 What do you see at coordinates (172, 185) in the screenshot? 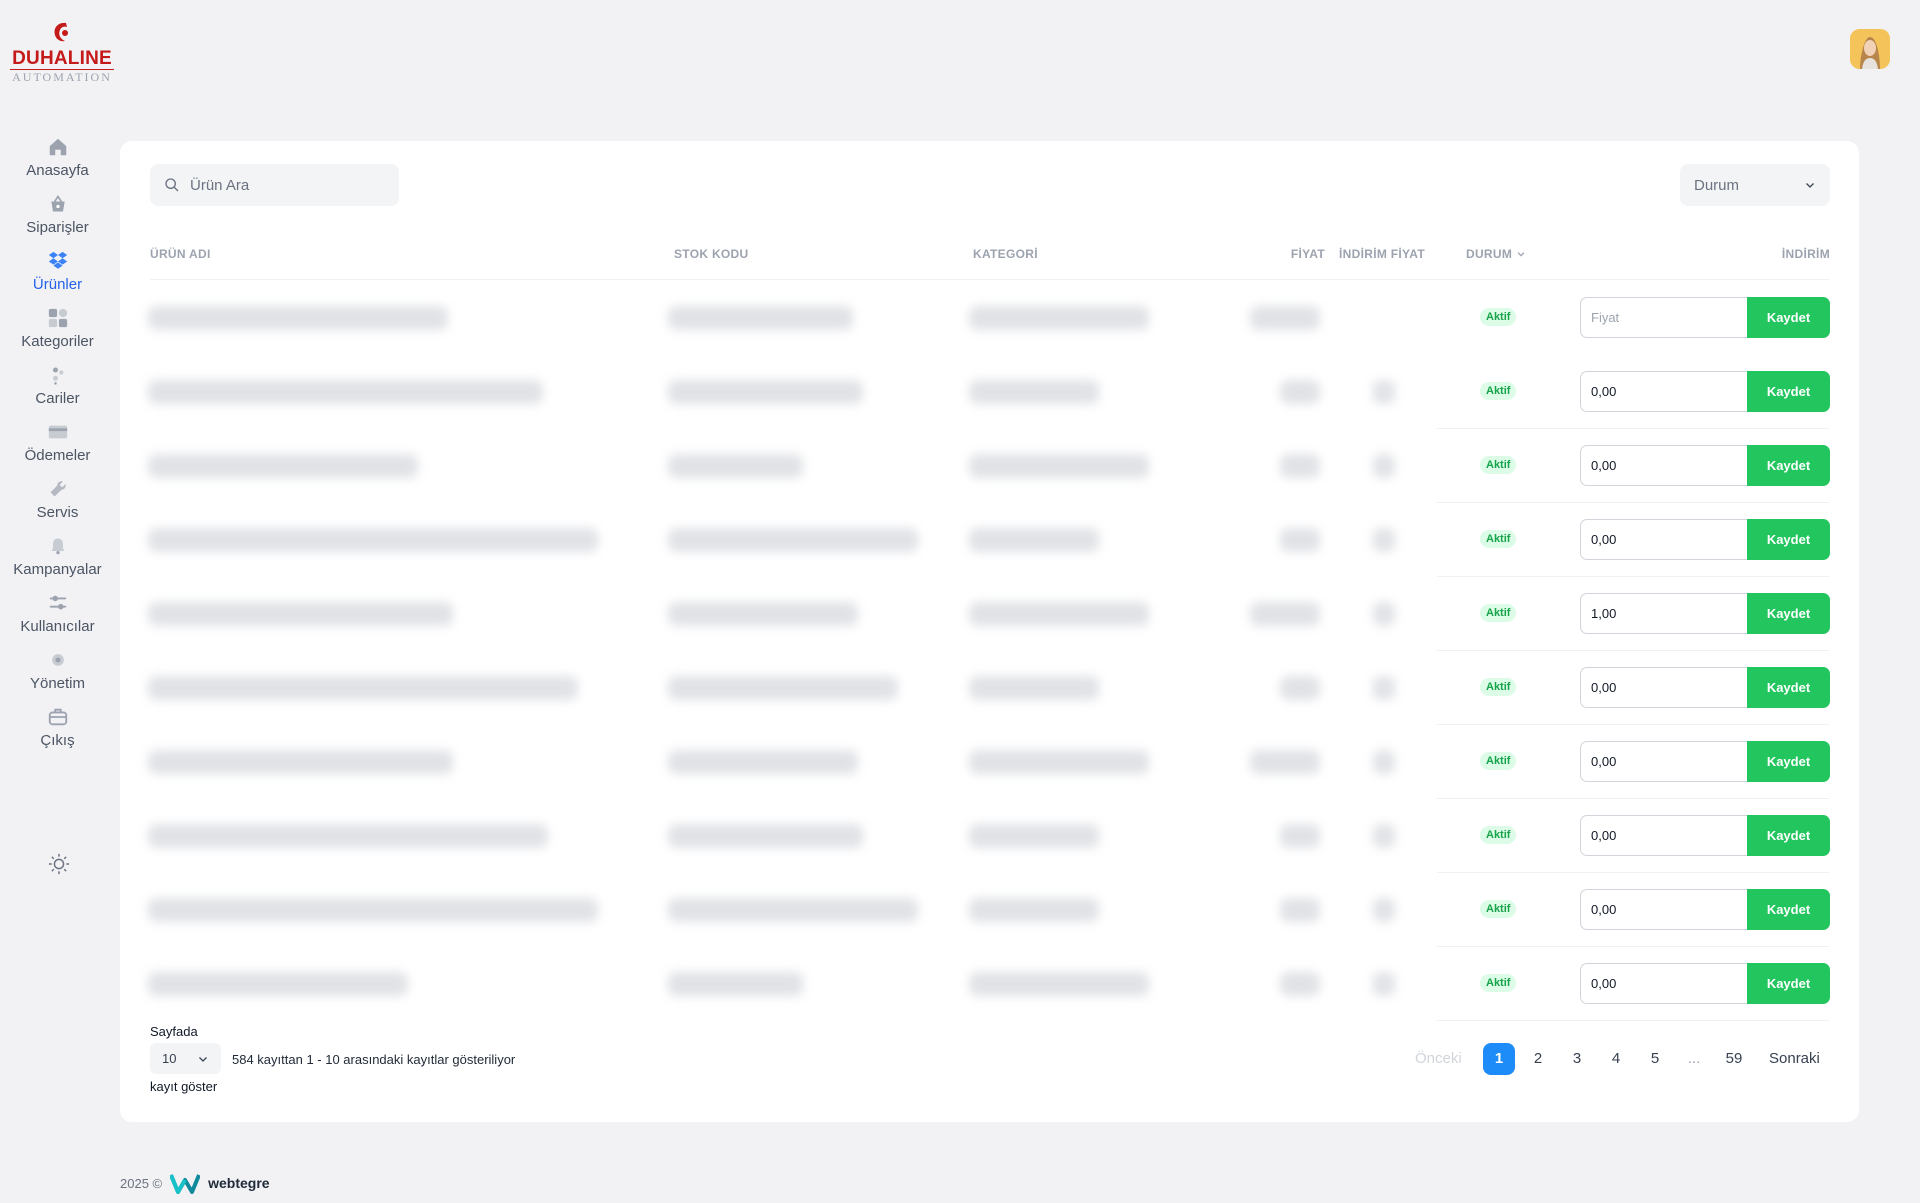
I see `search-icon` at bounding box center [172, 185].